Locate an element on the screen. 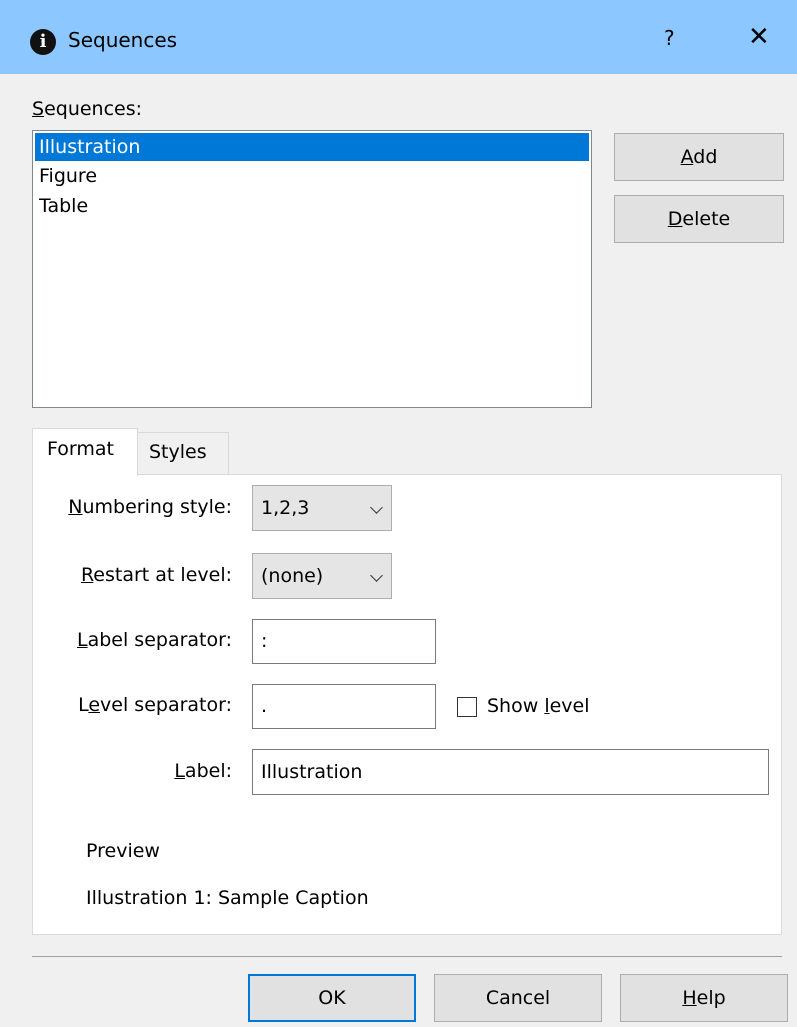 Image resolution: width=797 pixels, height=1027 pixels. list-item: Table is located at coordinates (312, 206).